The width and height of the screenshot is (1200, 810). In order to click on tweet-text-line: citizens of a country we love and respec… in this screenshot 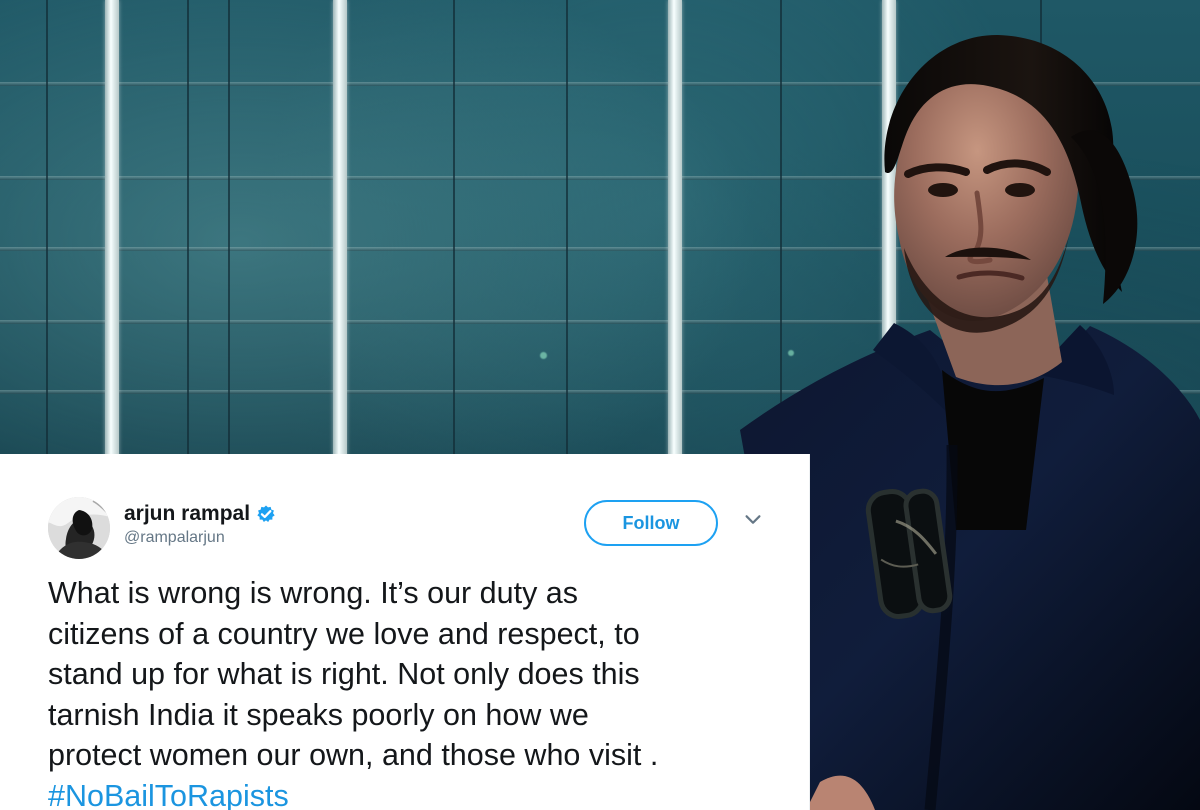, I will do `click(344, 633)`.